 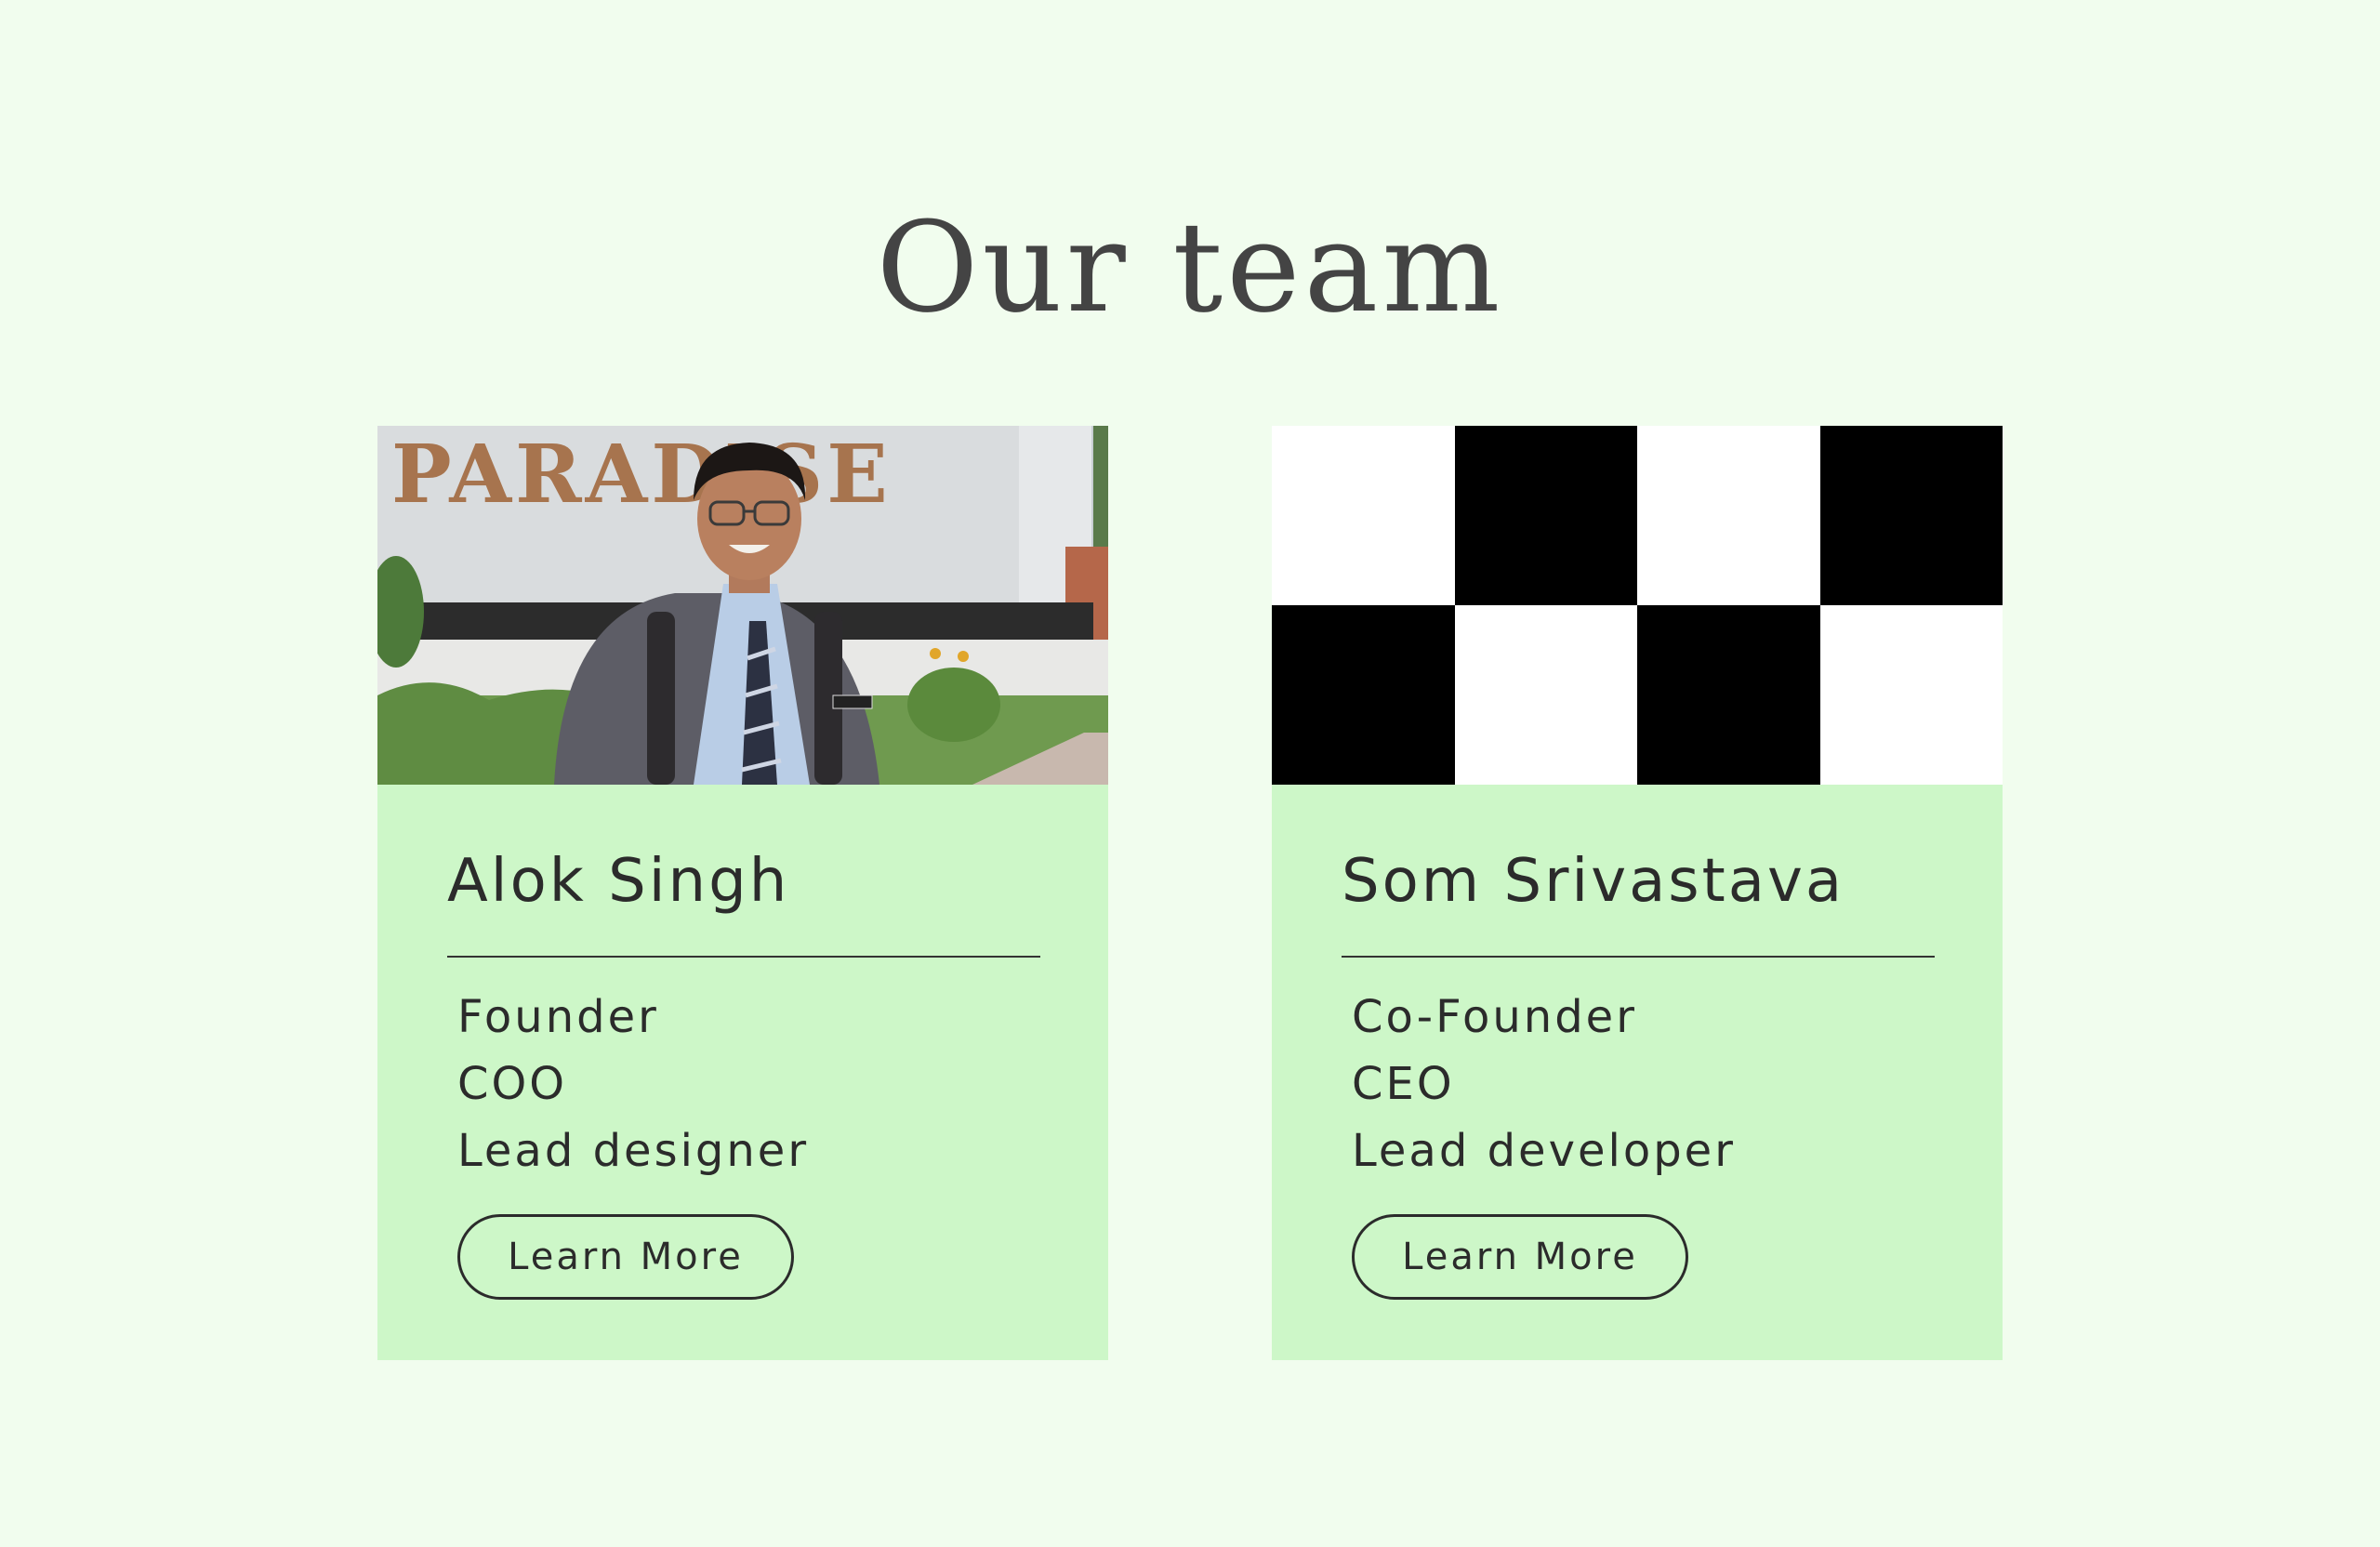 I want to click on page-title: Our team, so click(x=1190, y=267).